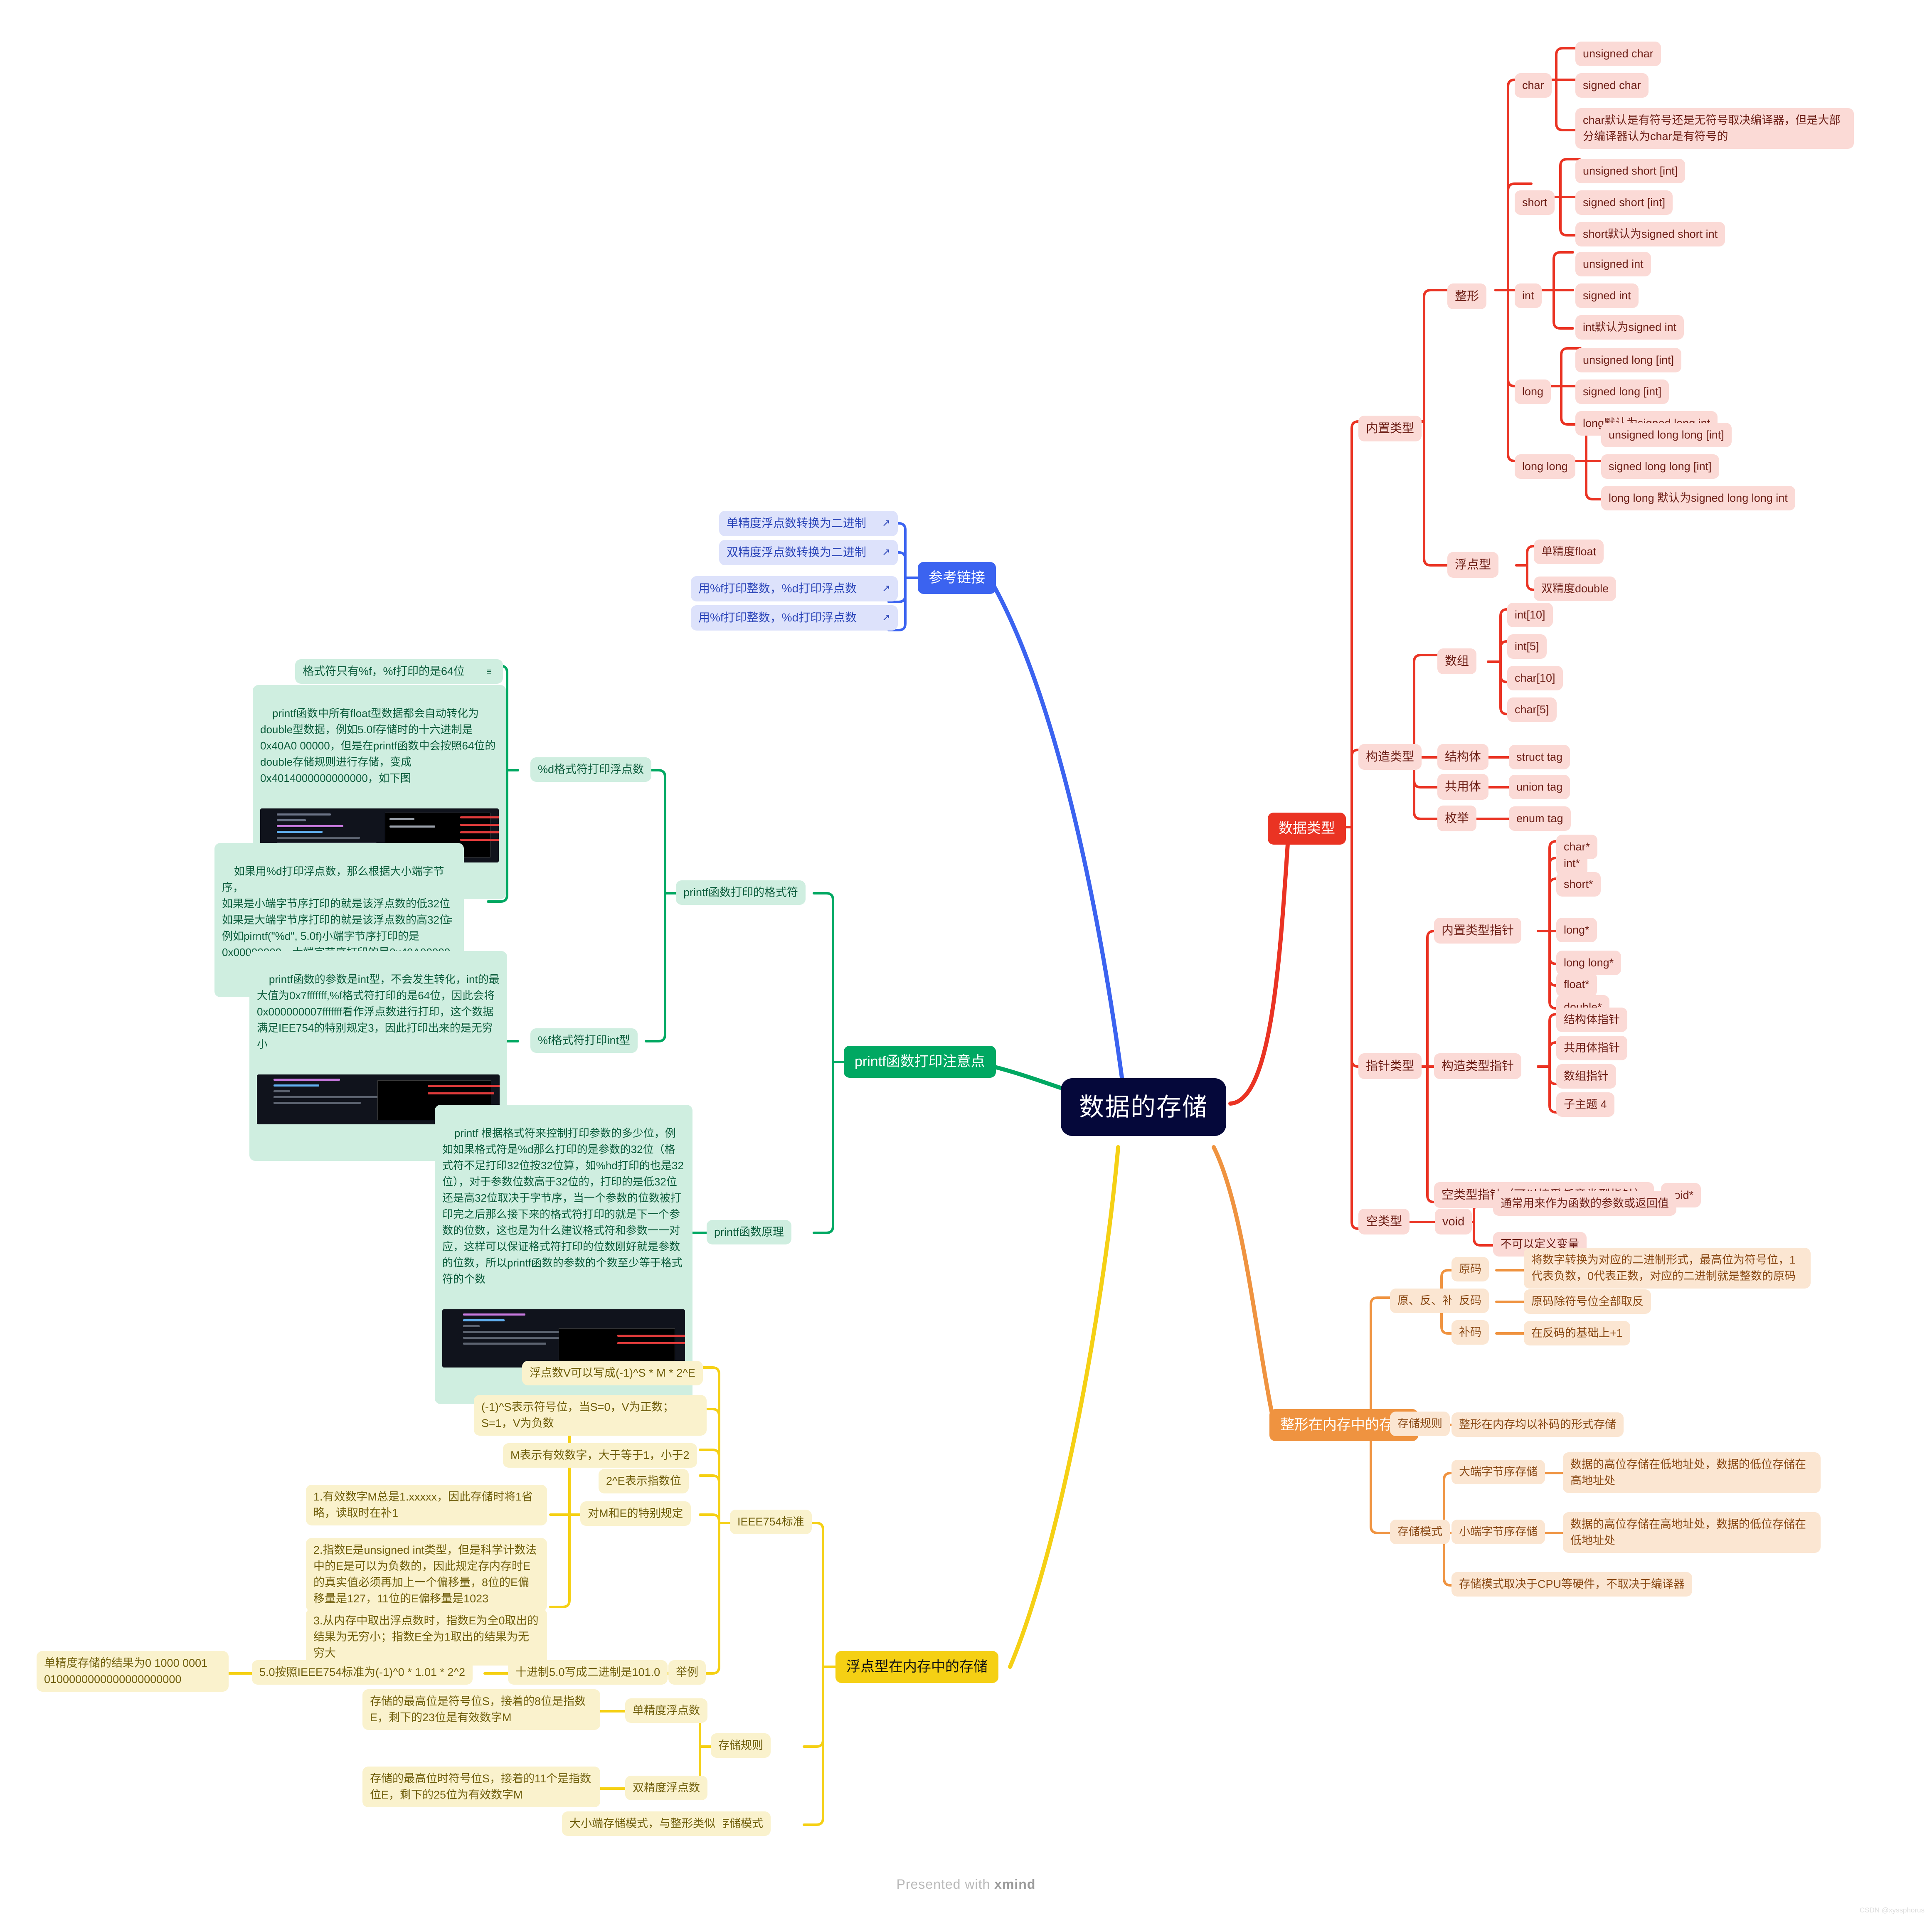  What do you see at coordinates (1528, 295) in the screenshot?
I see `node-int: int` at bounding box center [1528, 295].